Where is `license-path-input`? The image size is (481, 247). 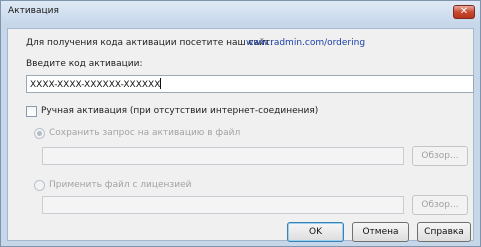 license-path-input is located at coordinates (223, 205).